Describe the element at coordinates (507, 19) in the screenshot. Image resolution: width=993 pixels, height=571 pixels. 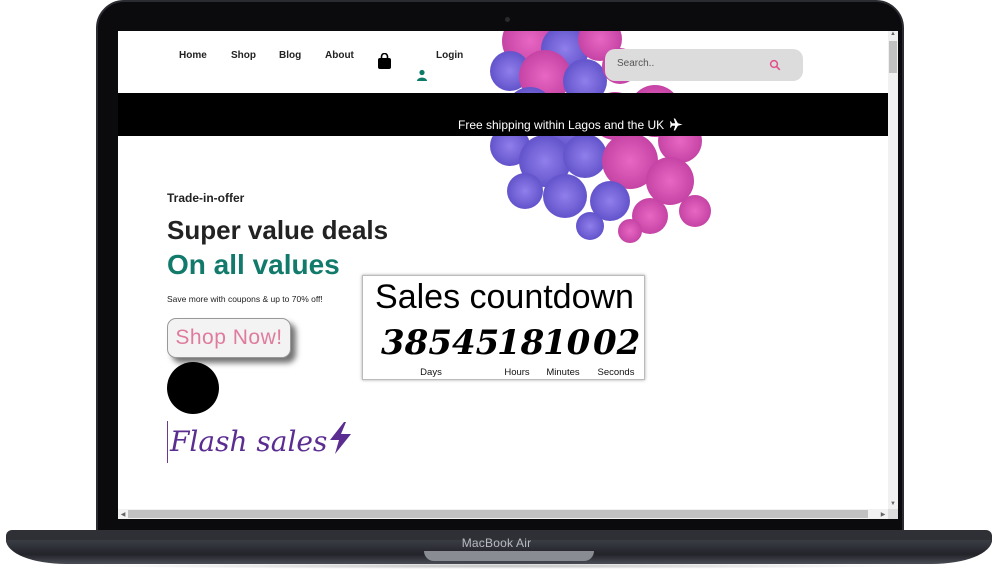
I see `camera-dot` at that location.